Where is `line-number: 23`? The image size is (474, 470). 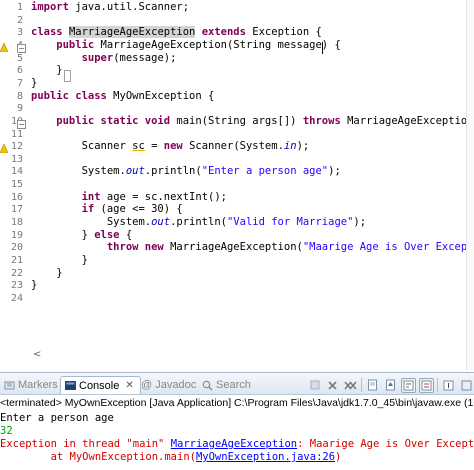
line-number: 23 is located at coordinates (16, 286).